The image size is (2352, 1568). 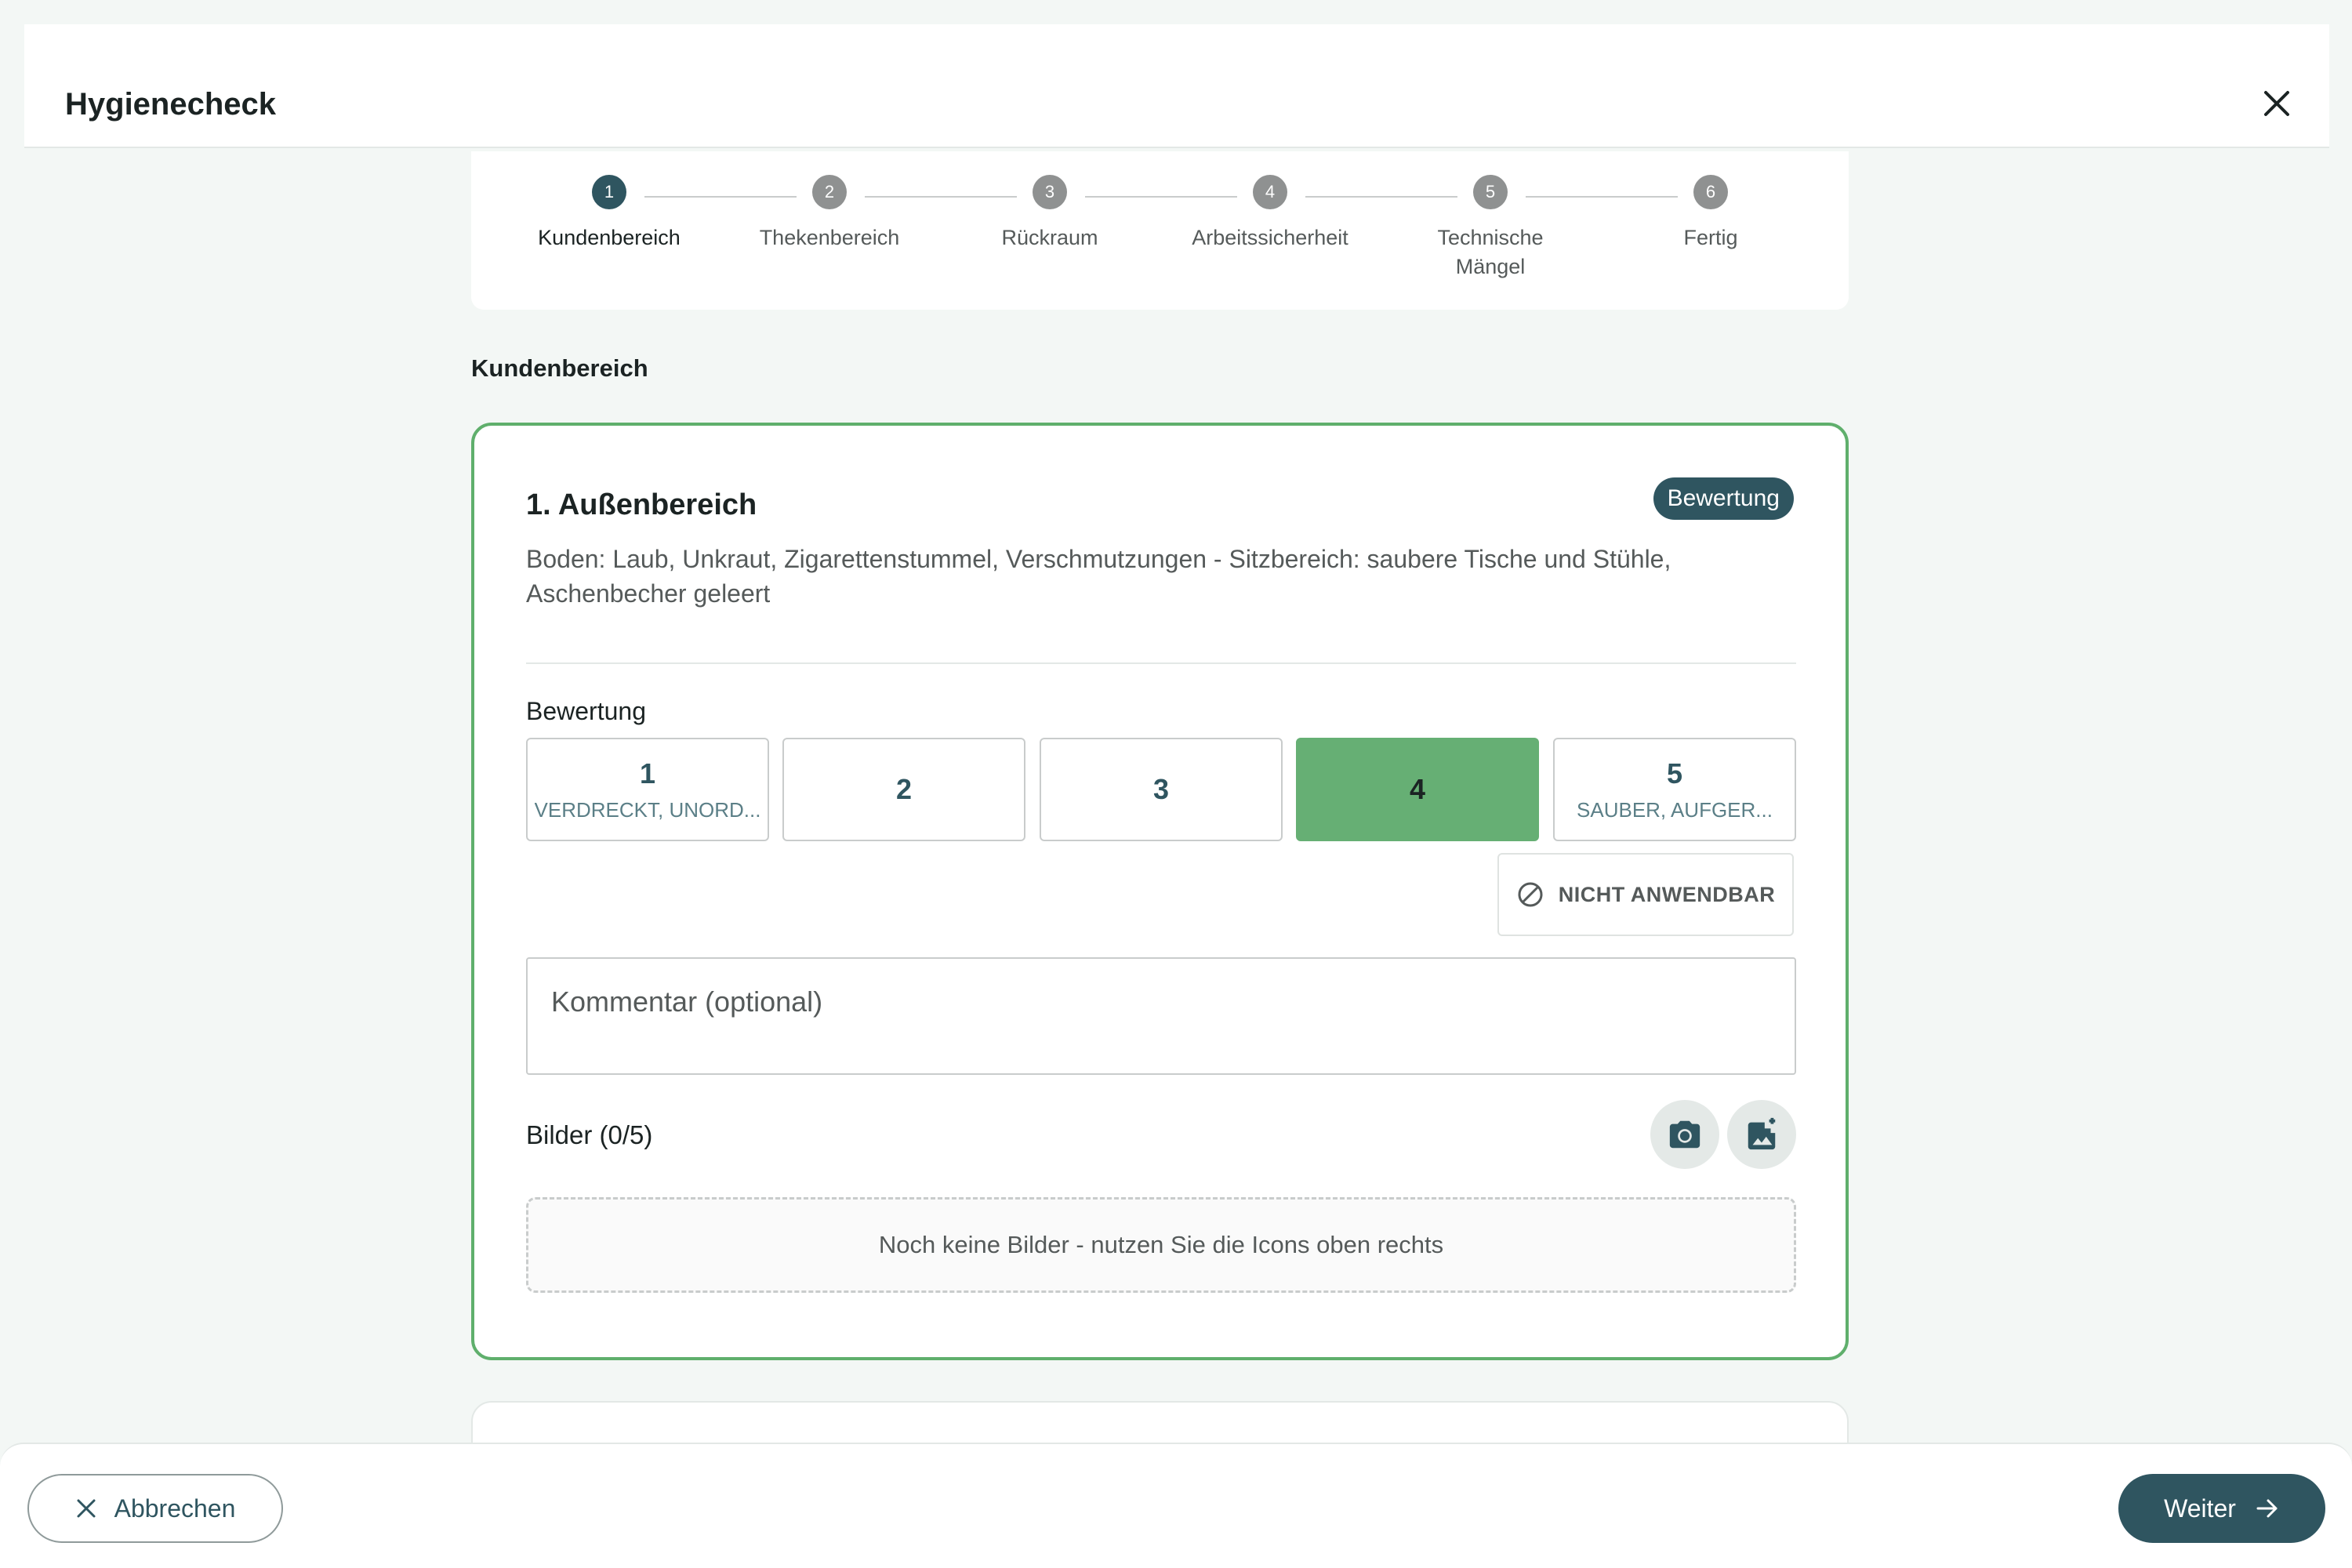 I want to click on step-number: 1, so click(x=609, y=192).